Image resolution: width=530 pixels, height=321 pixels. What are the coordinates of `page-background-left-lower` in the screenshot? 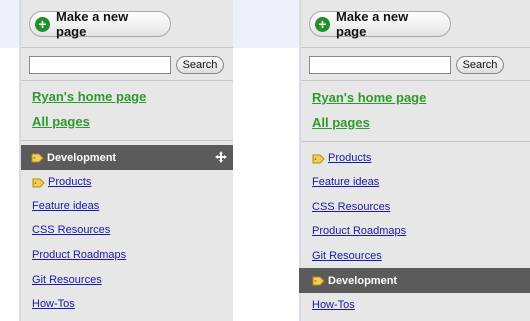 It's located at (9, 184).